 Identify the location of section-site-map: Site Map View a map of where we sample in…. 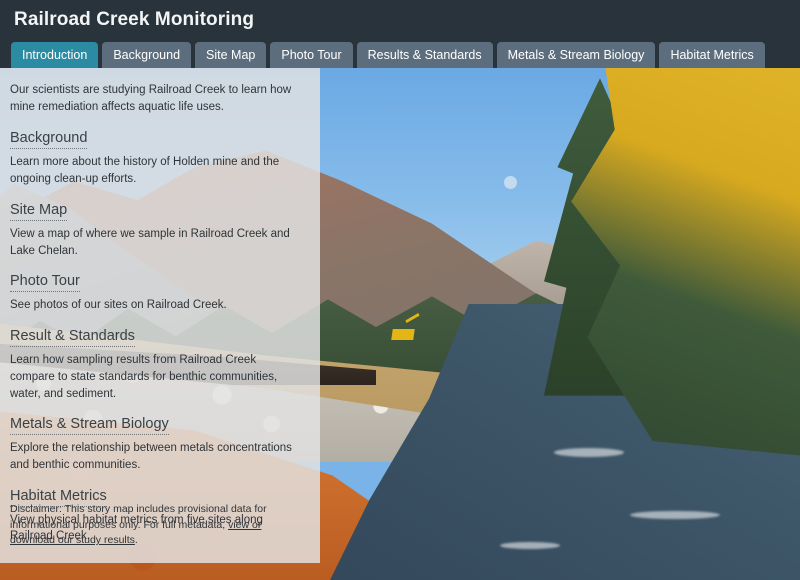
(156, 230).